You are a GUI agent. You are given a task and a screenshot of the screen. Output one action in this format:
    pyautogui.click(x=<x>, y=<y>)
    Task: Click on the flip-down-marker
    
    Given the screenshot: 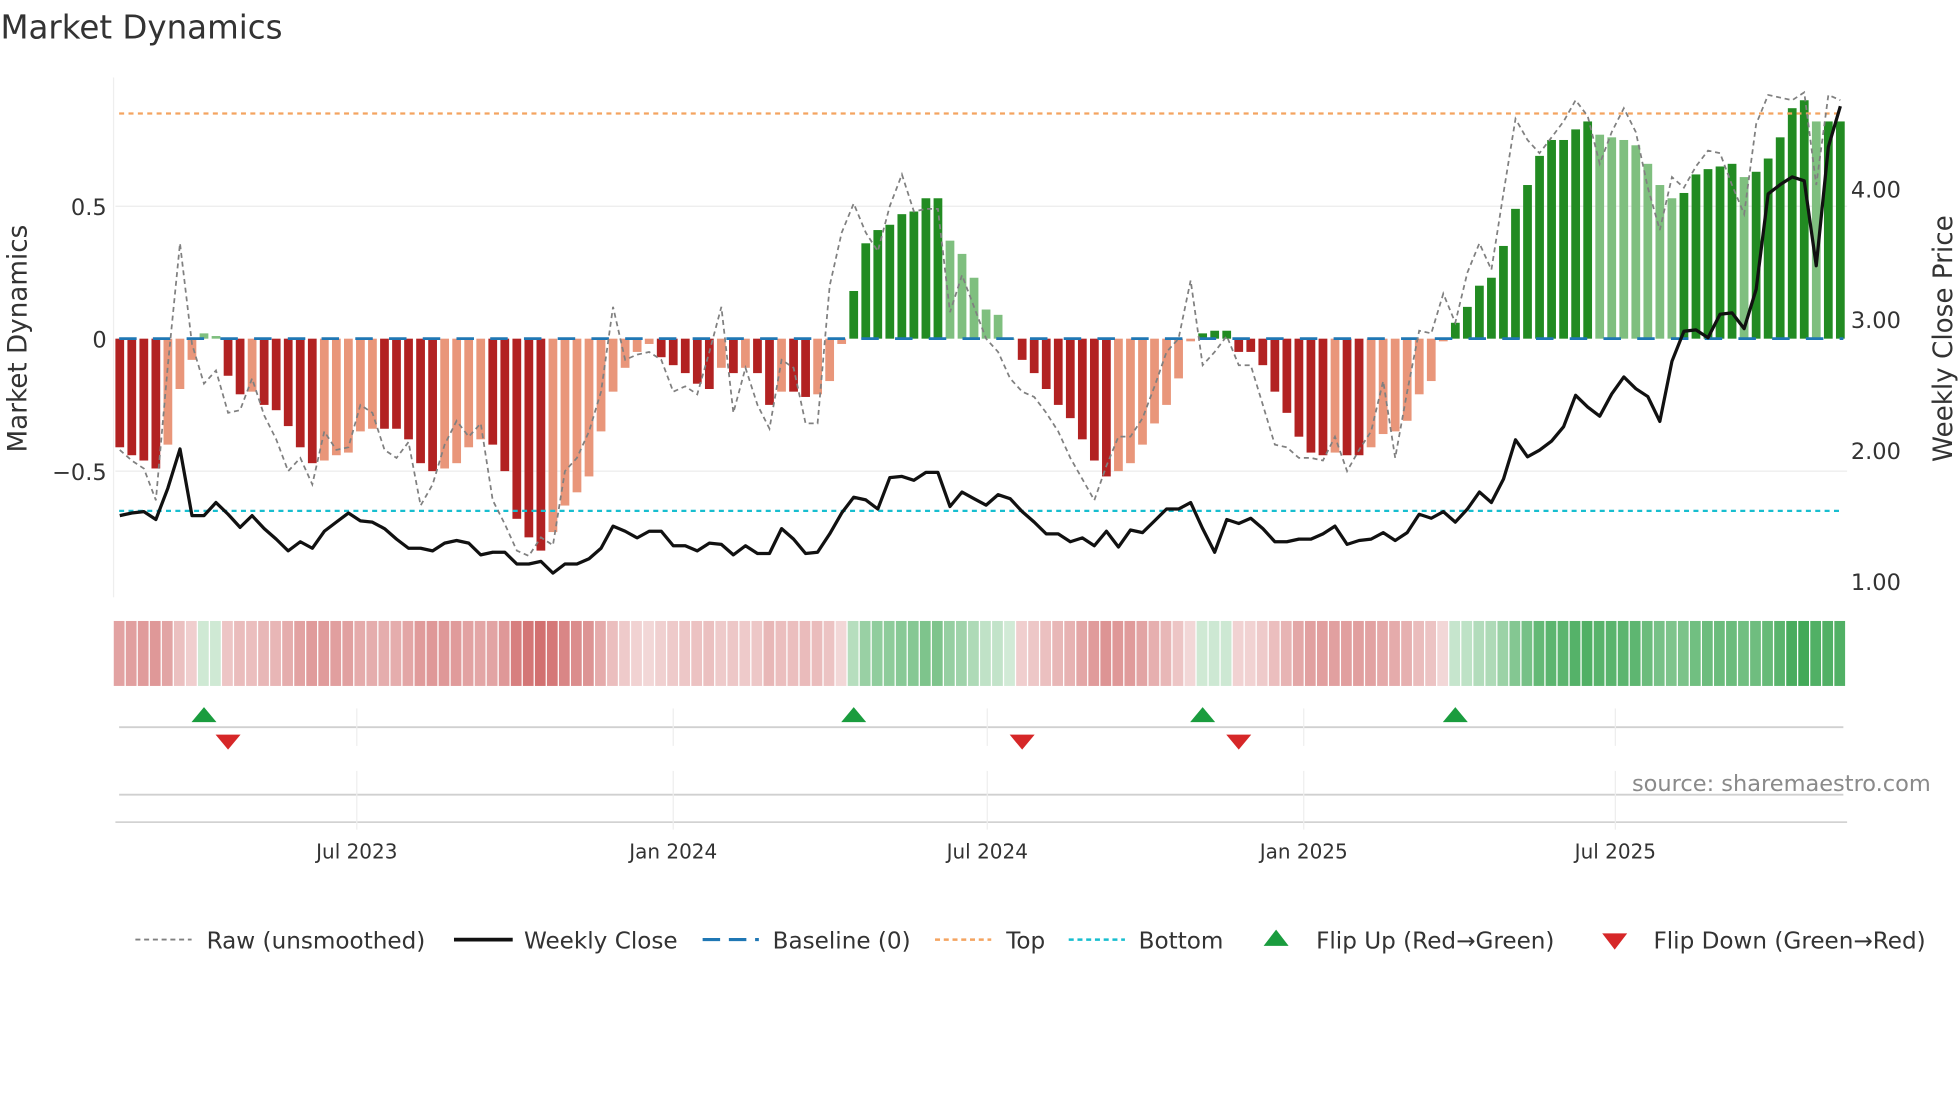 What is the action you would take?
    pyautogui.click(x=1239, y=742)
    